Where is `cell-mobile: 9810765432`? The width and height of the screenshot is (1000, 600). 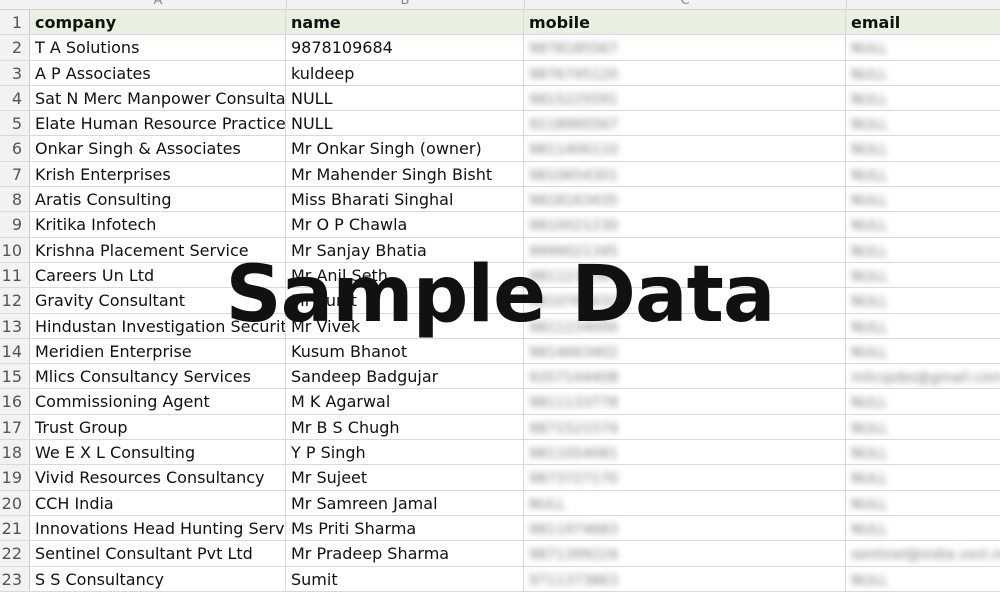 cell-mobile: 9810765432 is located at coordinates (685, 300).